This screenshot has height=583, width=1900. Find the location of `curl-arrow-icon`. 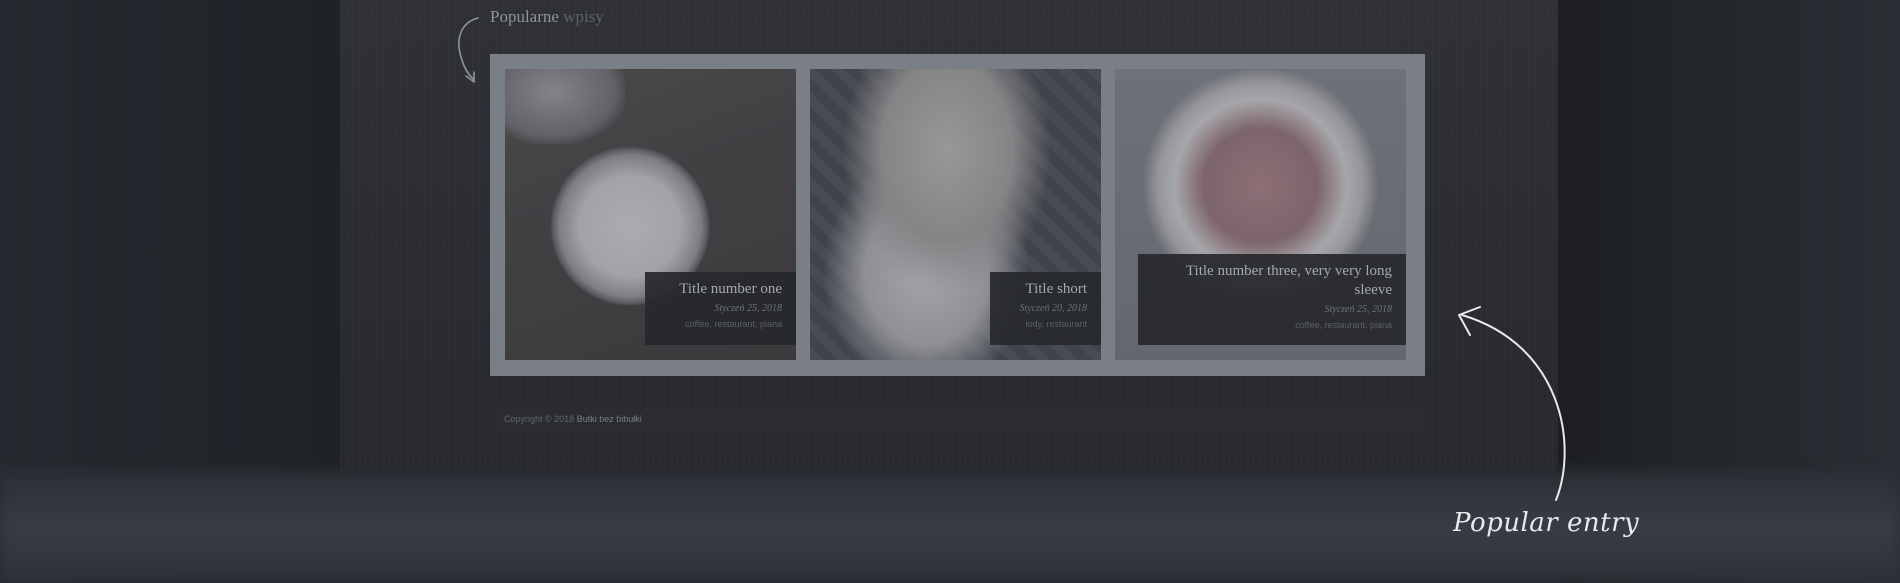

curl-arrow-icon is located at coordinates (468, 50).